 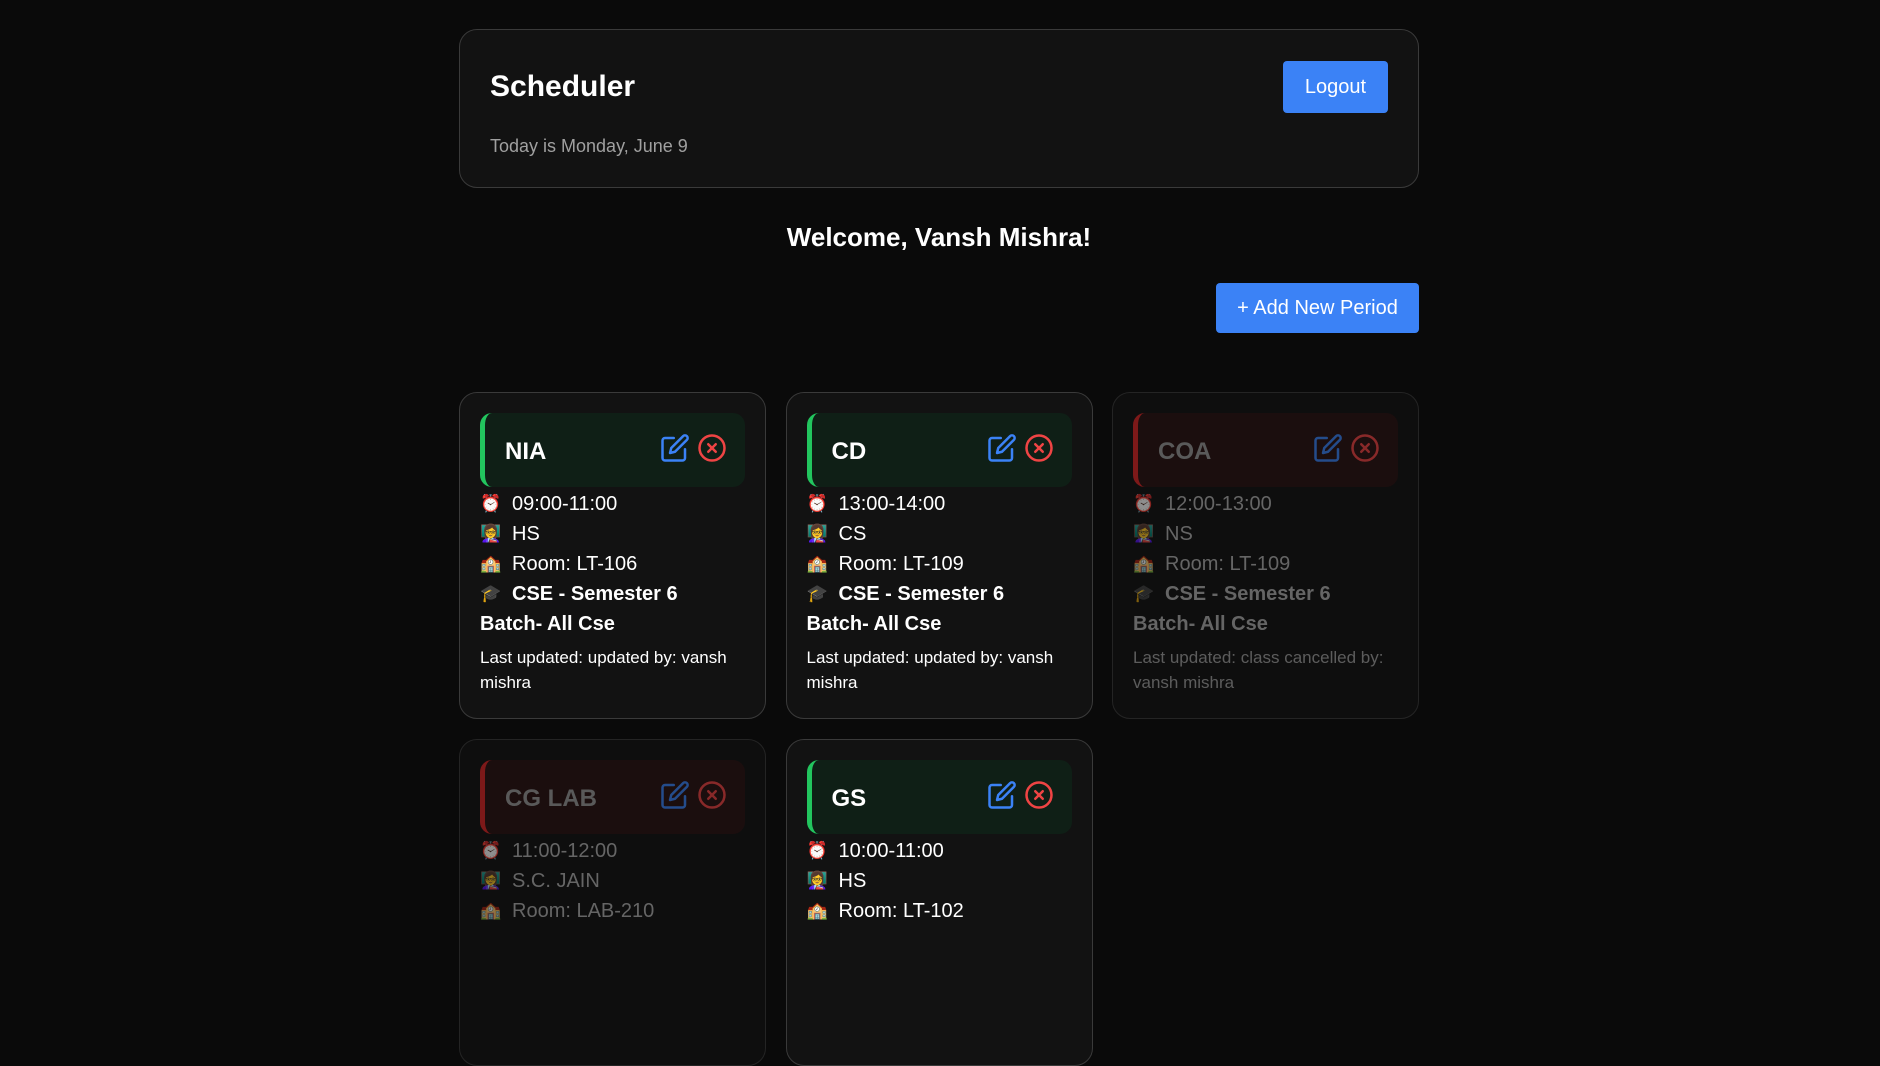 I want to click on period-room: 🏫 Room: LT-106, so click(x=612, y=564).